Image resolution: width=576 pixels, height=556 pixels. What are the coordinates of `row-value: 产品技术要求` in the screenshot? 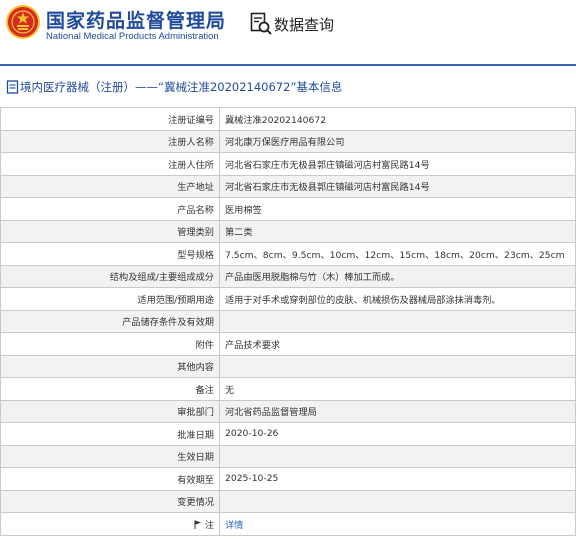 It's located at (397, 344).